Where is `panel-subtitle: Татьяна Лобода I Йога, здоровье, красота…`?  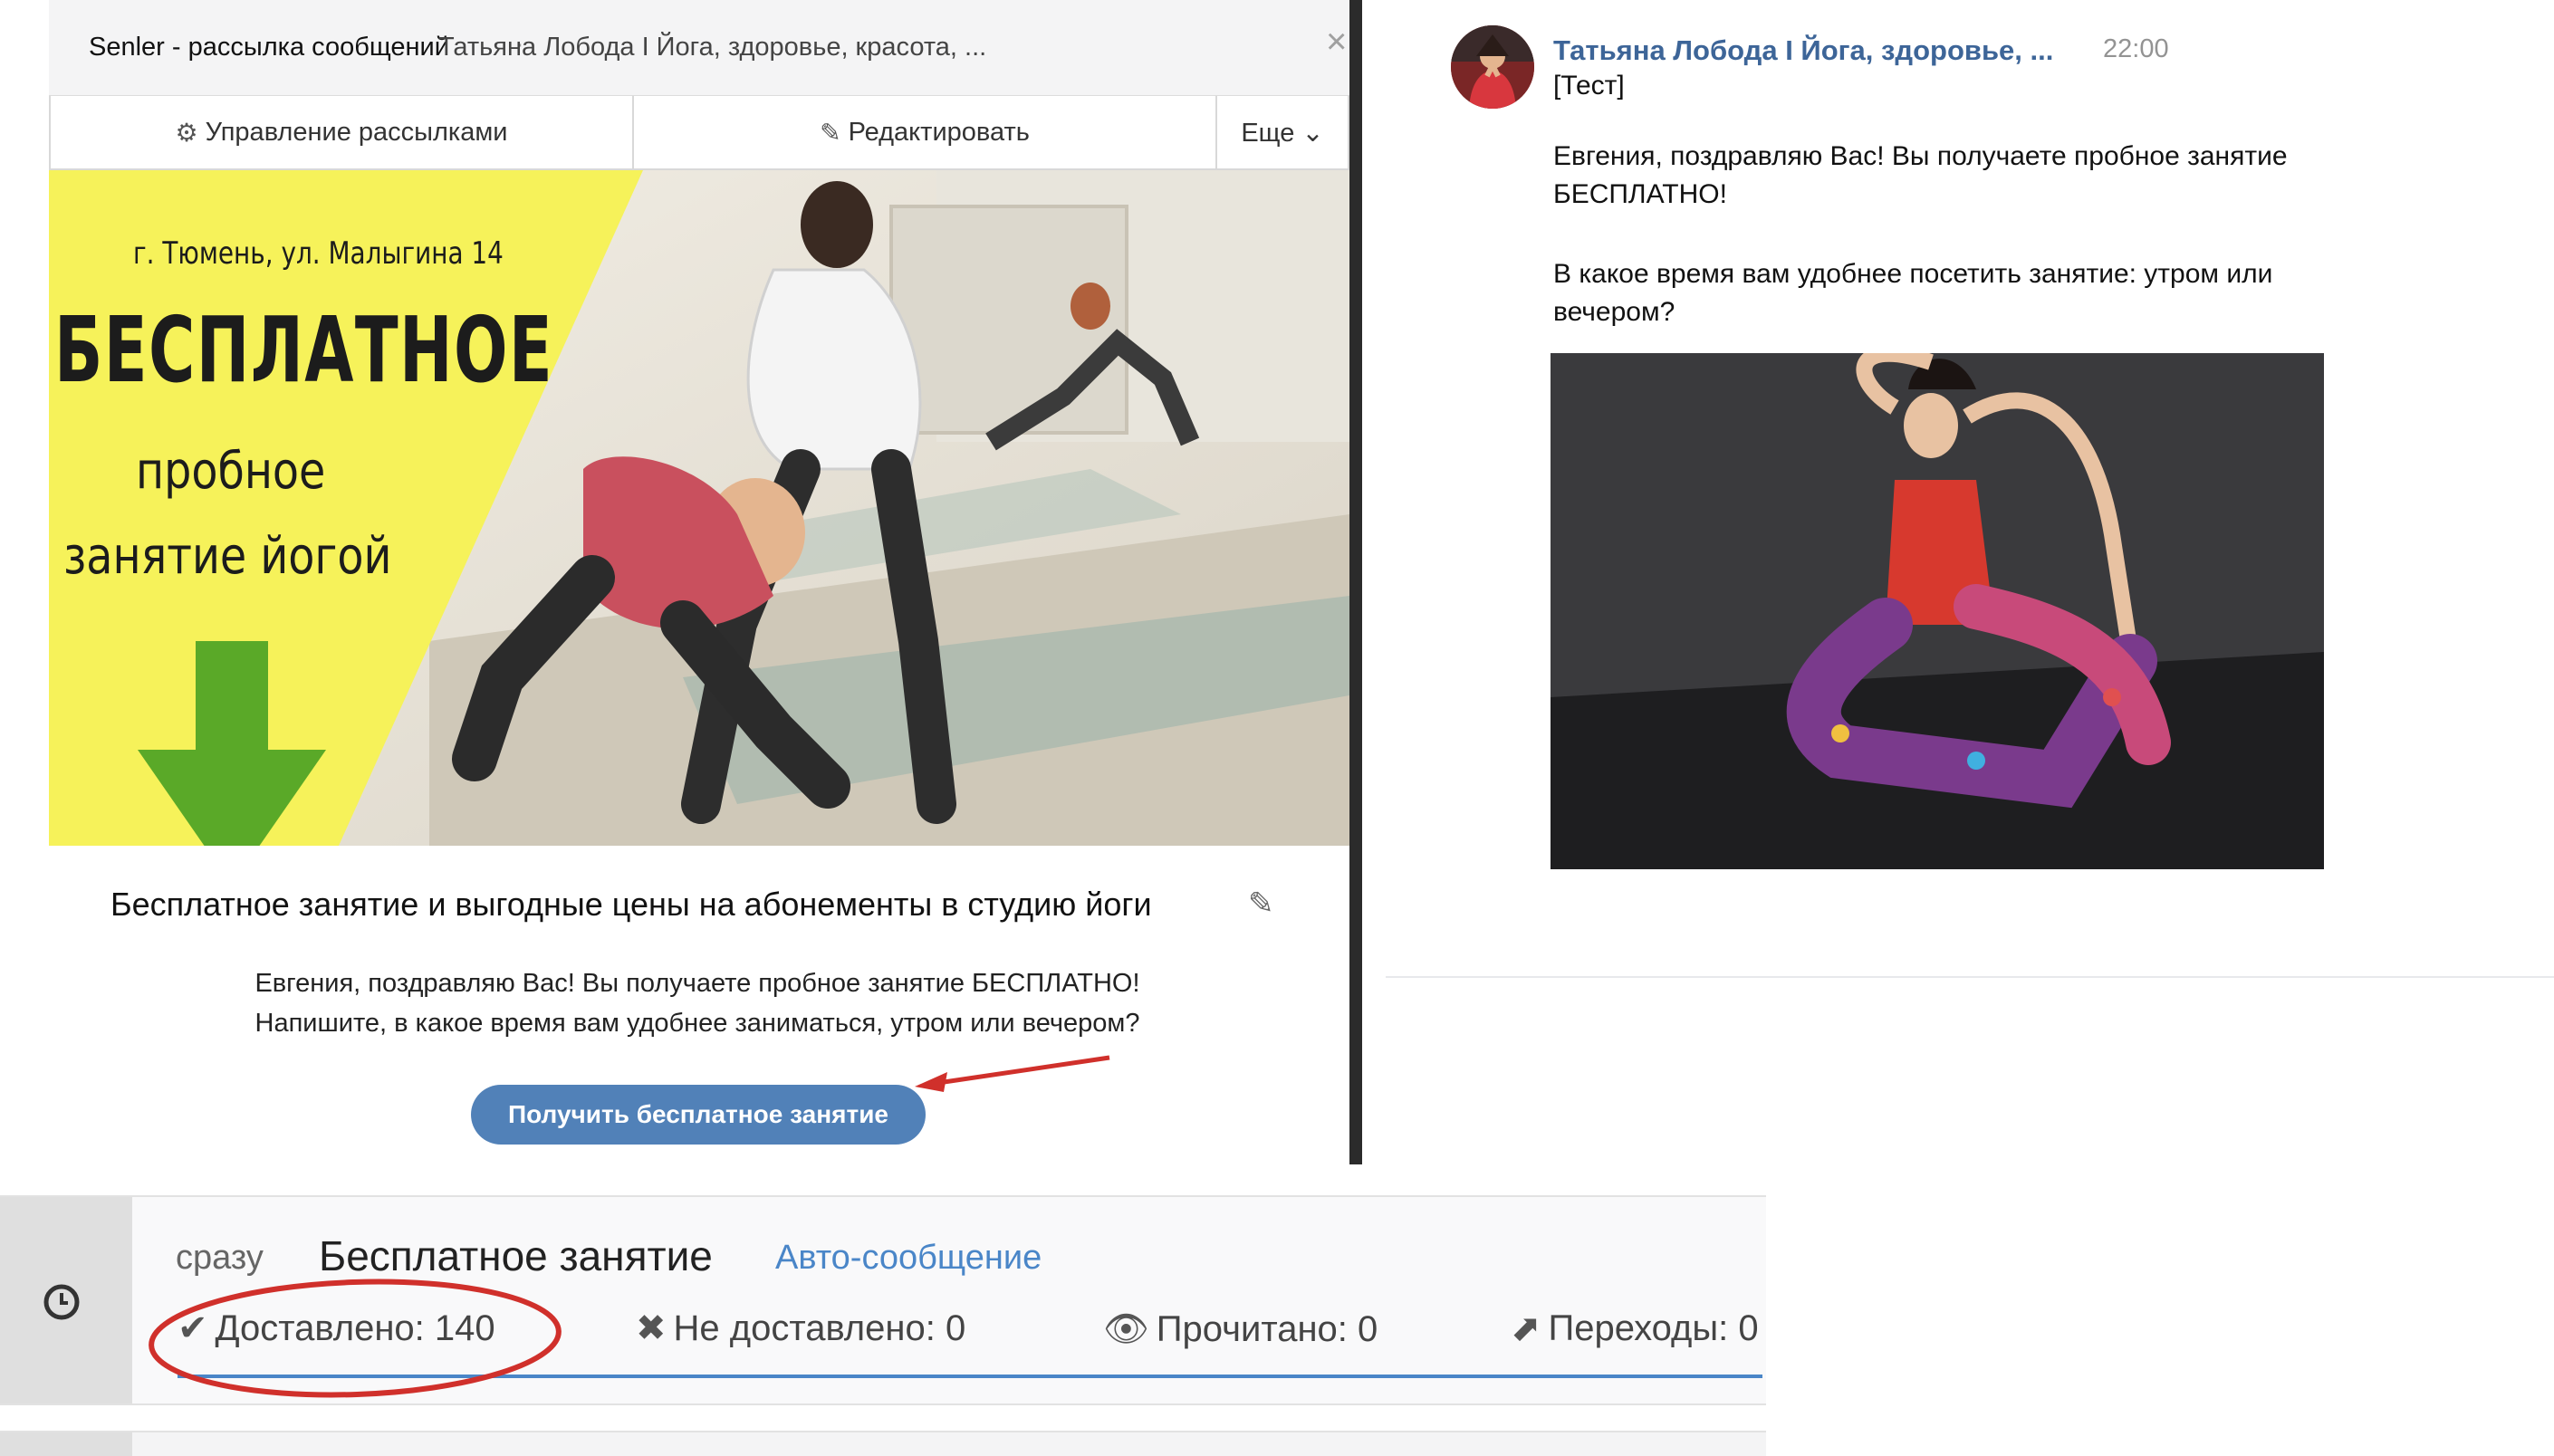 panel-subtitle: Татьяна Лобода I Йога, здоровье, красота… is located at coordinates (712, 47).